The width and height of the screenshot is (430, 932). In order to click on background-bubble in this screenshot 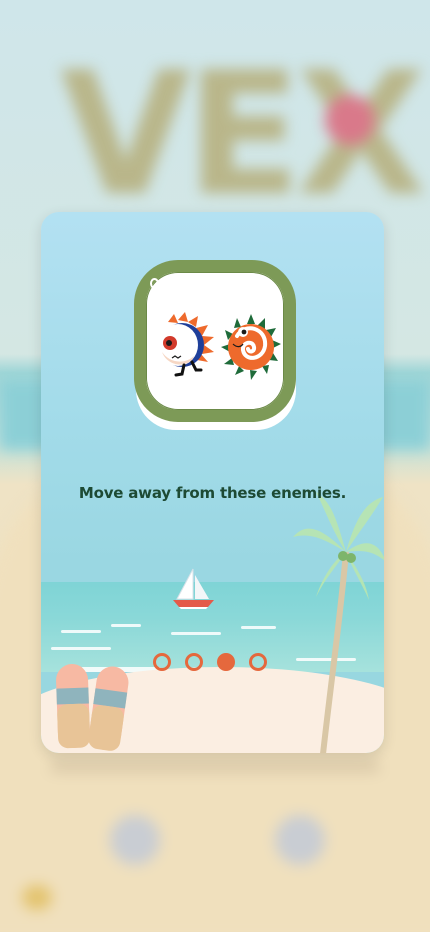, I will do `click(350, 120)`.